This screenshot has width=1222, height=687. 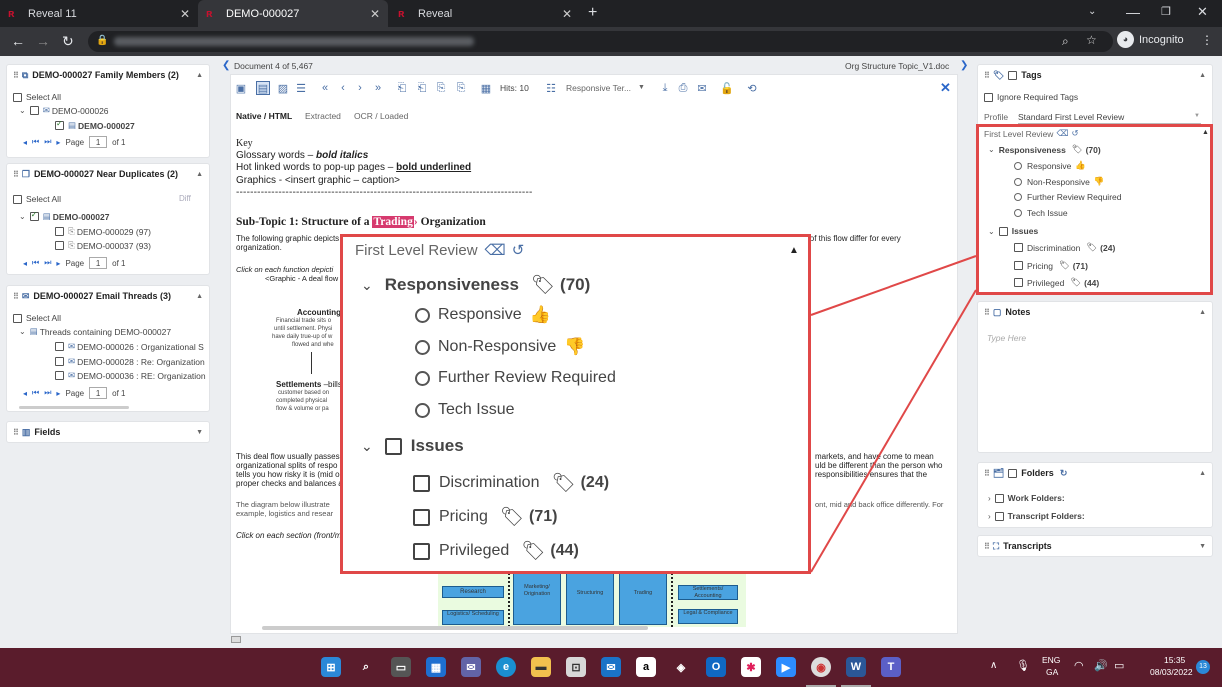 I want to click on radio-tech-issue: Tech Issue, so click(x=464, y=410).